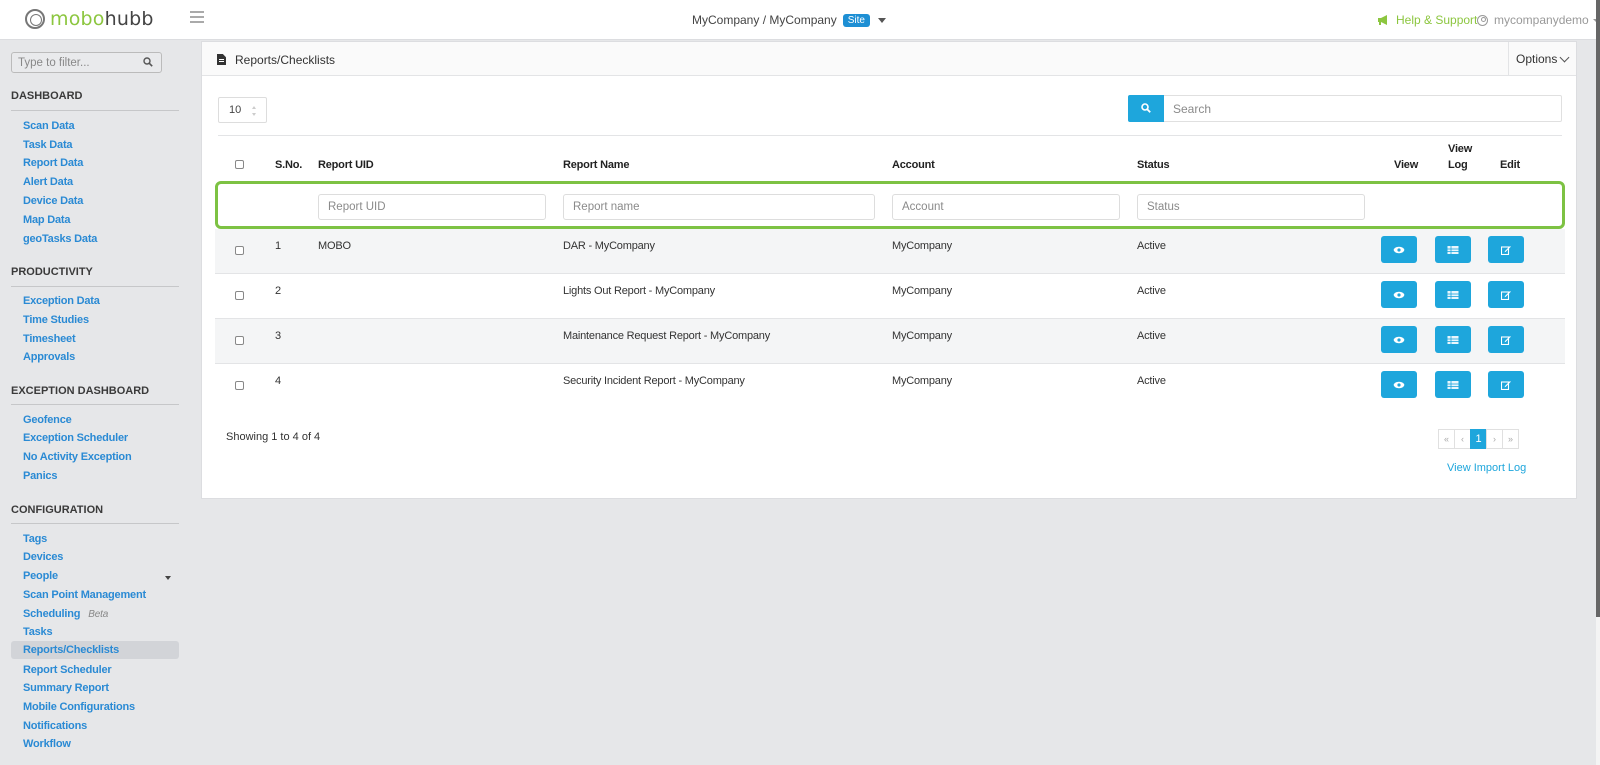 The image size is (1600, 765). I want to click on beta-badge: Beta, so click(98, 614).